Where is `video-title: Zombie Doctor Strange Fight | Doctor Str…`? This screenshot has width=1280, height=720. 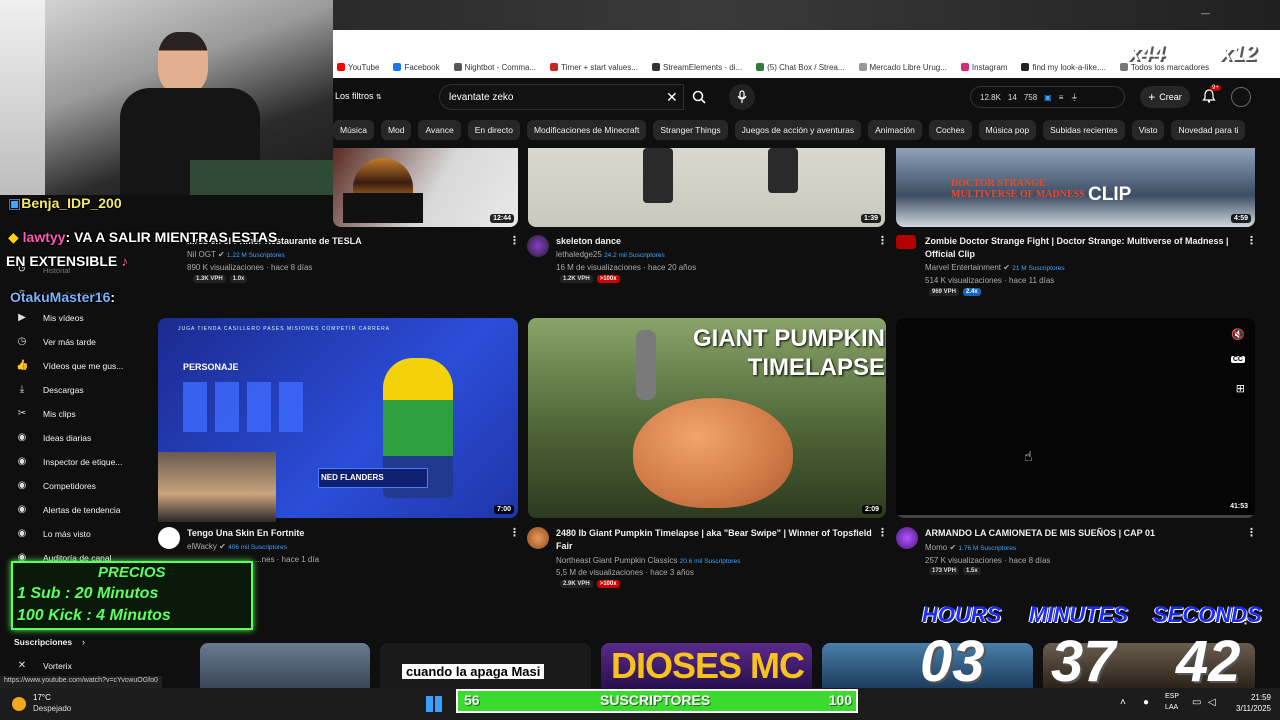 video-title: Zombie Doctor Strange Fight | Doctor Str… is located at coordinates (1080, 248).